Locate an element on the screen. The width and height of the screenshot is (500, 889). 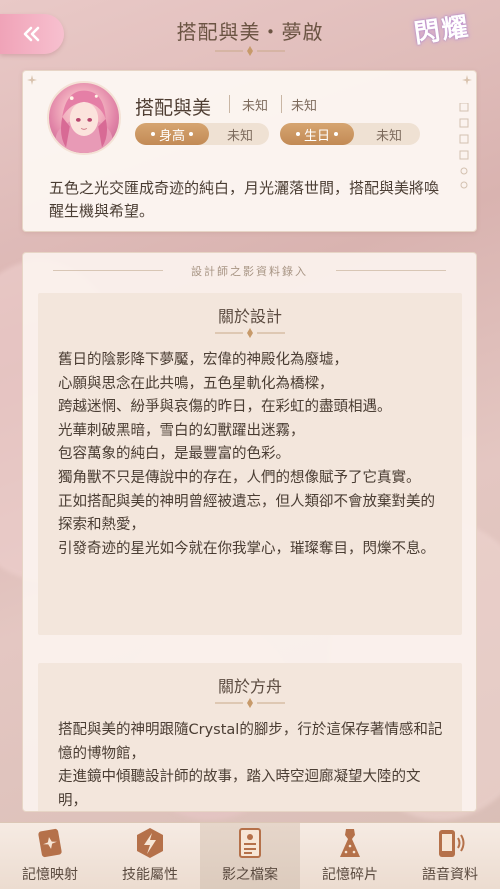
brand-logo: 閃耀 is located at coordinates (442, 30).